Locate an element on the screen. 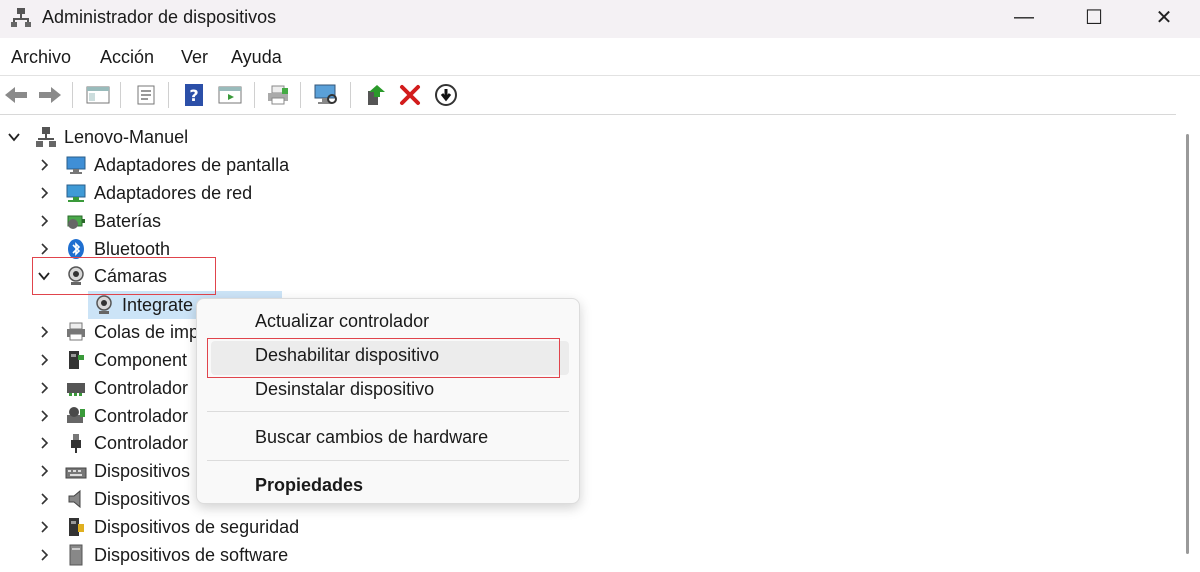 The image size is (1200, 572). tree-item-dispositivos-seguridad: Dispositivos de seguridad is located at coordinates (167, 527).